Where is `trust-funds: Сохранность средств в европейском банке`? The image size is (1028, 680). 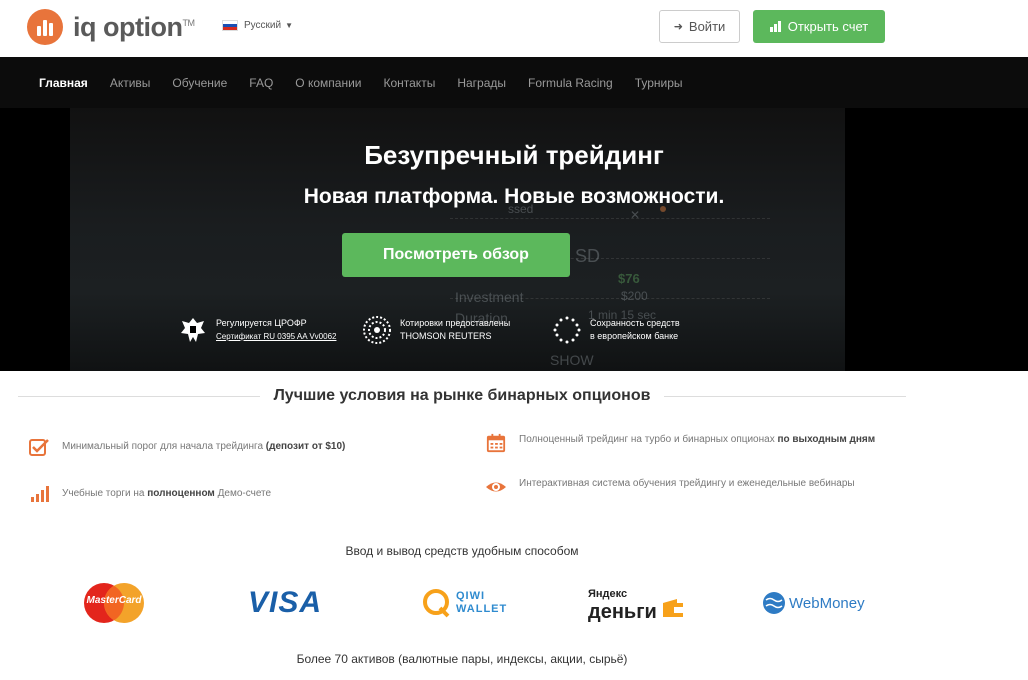 trust-funds: Сохранность средств в европейском банке is located at coordinates (616, 330).